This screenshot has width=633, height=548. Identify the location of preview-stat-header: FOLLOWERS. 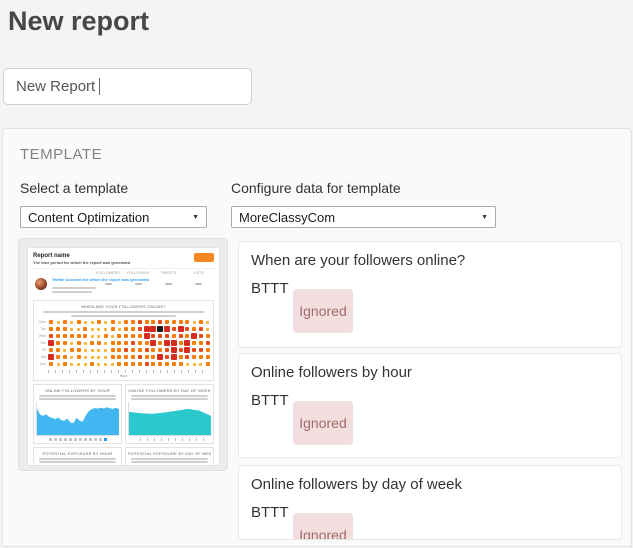
(108, 273).